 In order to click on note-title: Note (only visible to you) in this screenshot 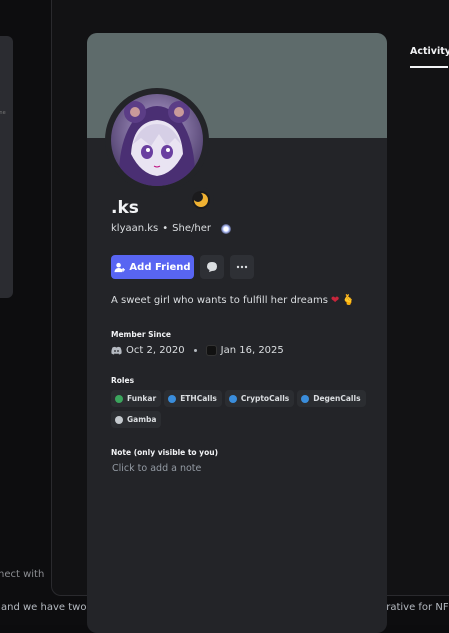, I will do `click(164, 452)`.